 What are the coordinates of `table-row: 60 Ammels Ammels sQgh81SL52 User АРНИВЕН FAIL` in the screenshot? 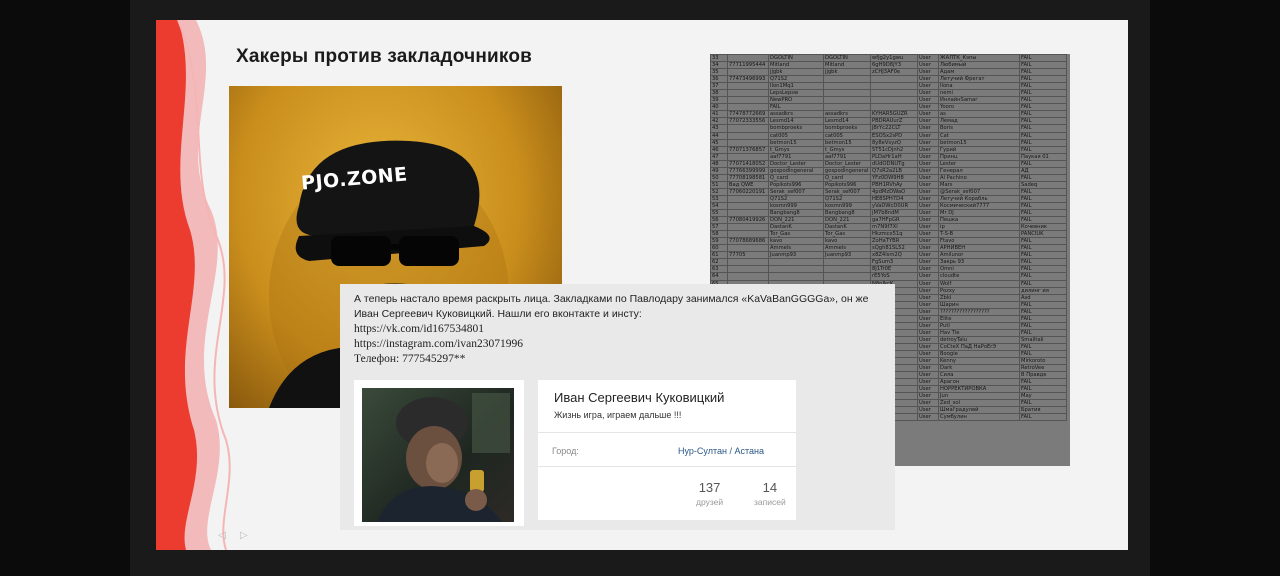 It's located at (888, 248).